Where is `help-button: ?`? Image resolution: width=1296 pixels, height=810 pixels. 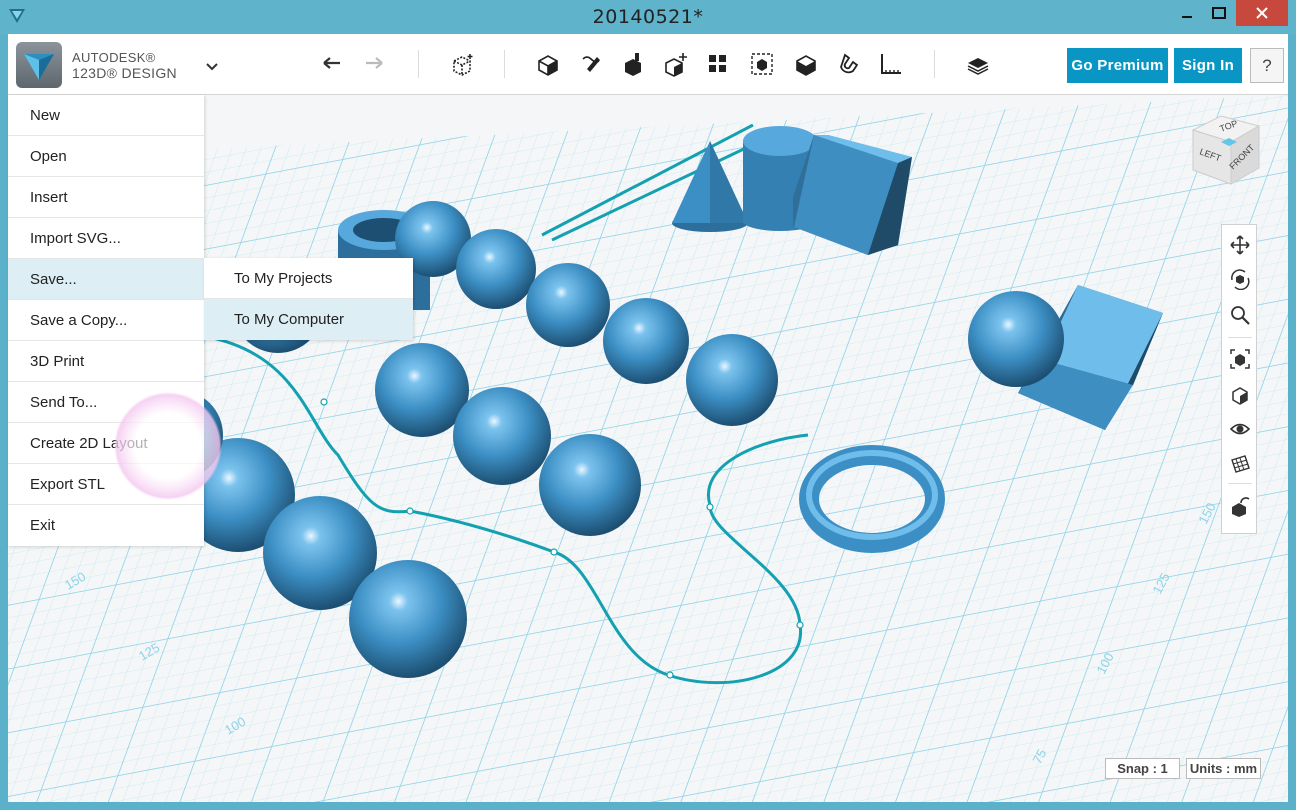 help-button: ? is located at coordinates (1267, 65).